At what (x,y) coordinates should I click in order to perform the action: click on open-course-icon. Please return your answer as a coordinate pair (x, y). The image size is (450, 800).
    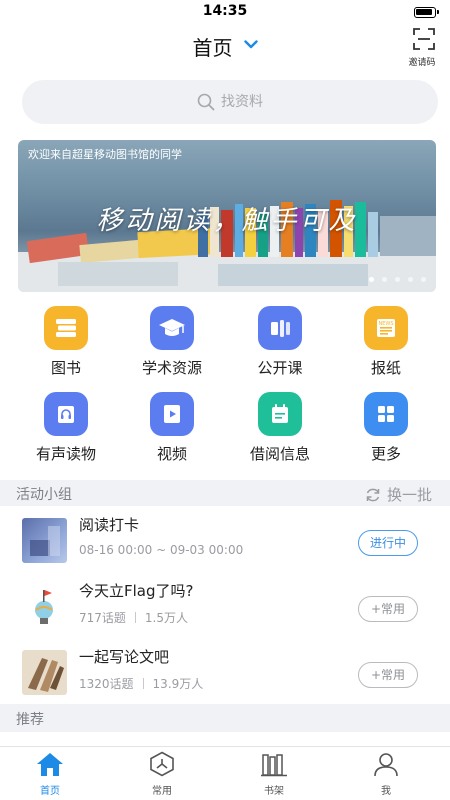
    Looking at the image, I should click on (280, 328).